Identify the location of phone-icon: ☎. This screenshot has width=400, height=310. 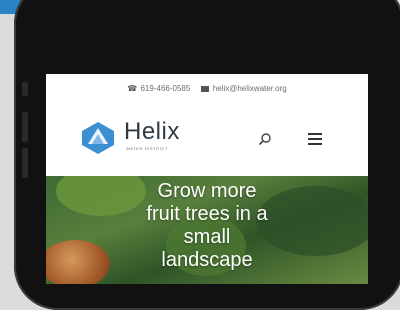
(132, 89).